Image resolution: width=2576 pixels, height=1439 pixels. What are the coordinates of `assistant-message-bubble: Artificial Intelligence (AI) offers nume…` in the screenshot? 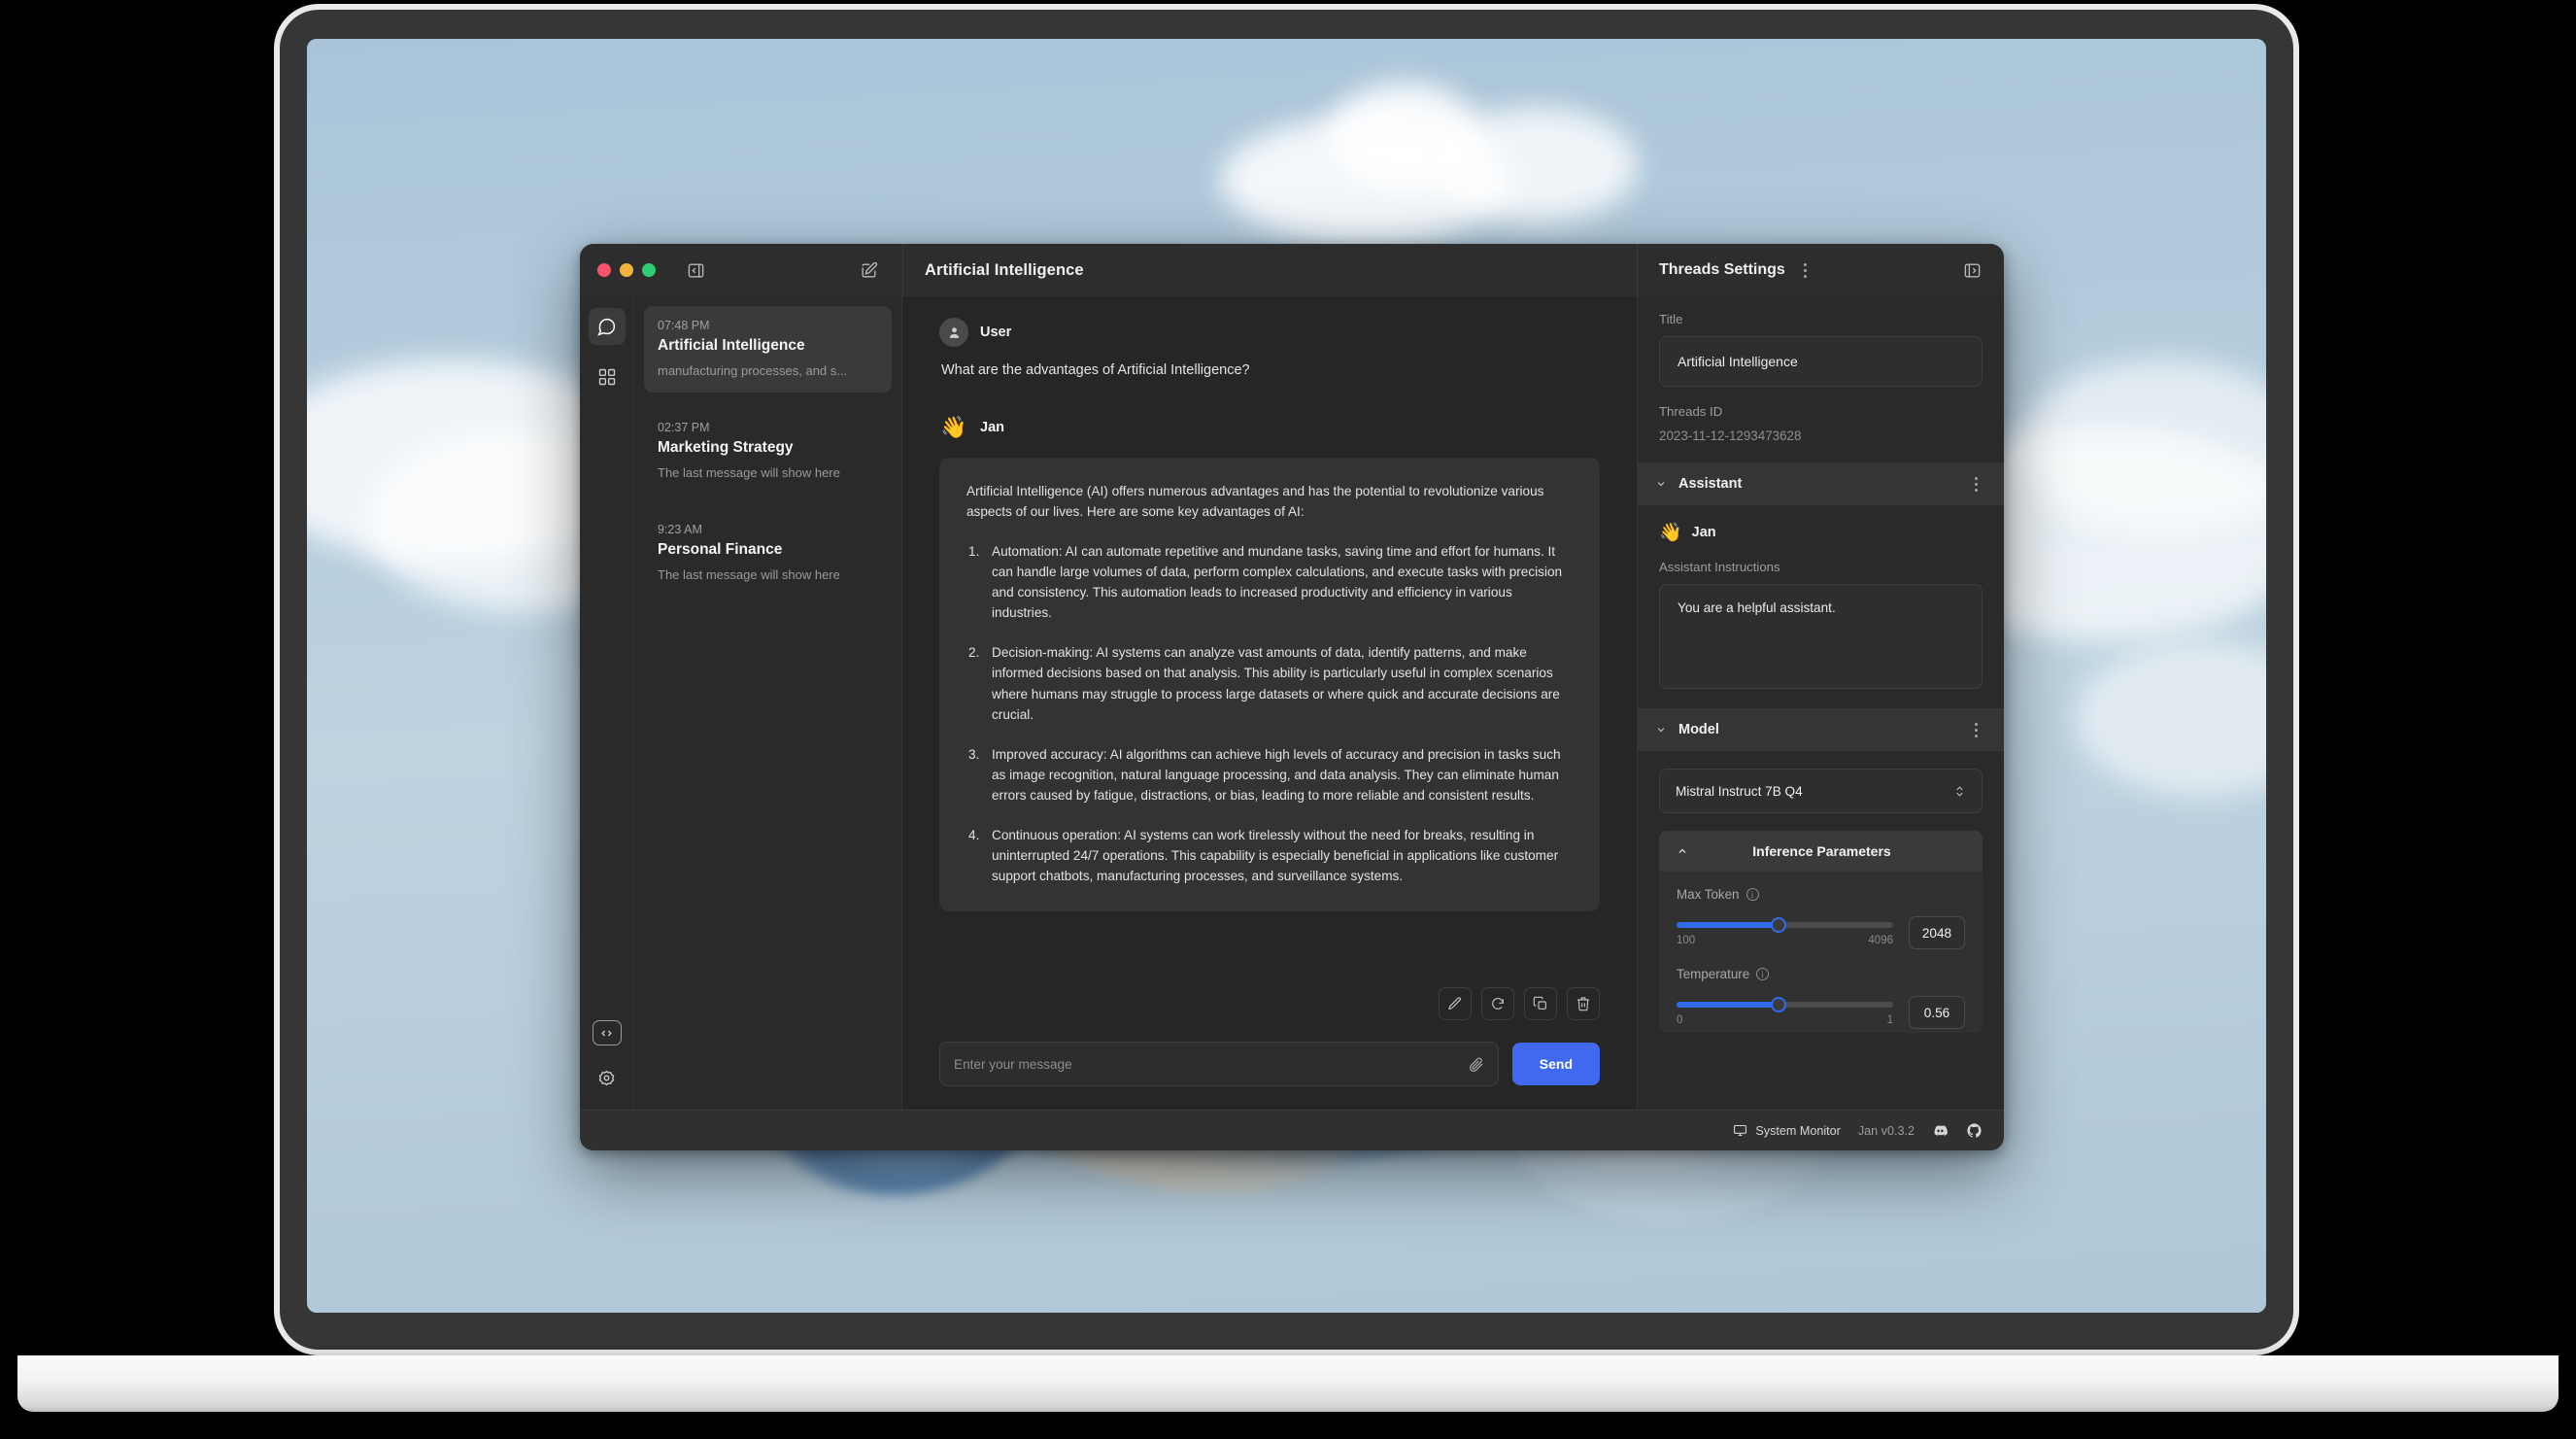 It's located at (1269, 684).